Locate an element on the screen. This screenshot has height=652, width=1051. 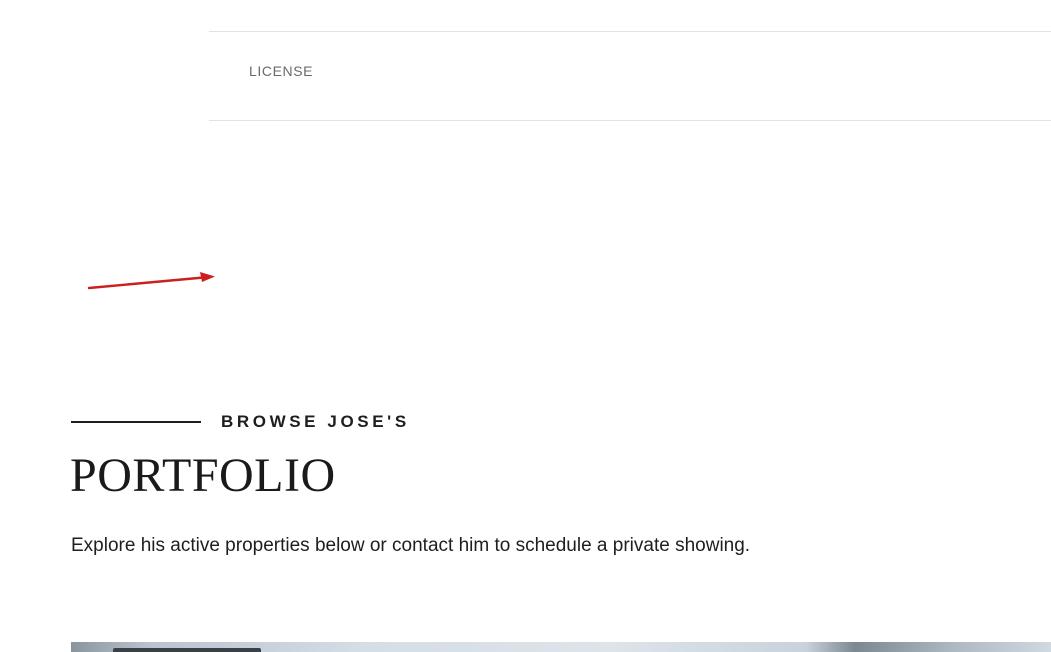
agent-info-table: LICENSE is located at coordinates (630, 60).